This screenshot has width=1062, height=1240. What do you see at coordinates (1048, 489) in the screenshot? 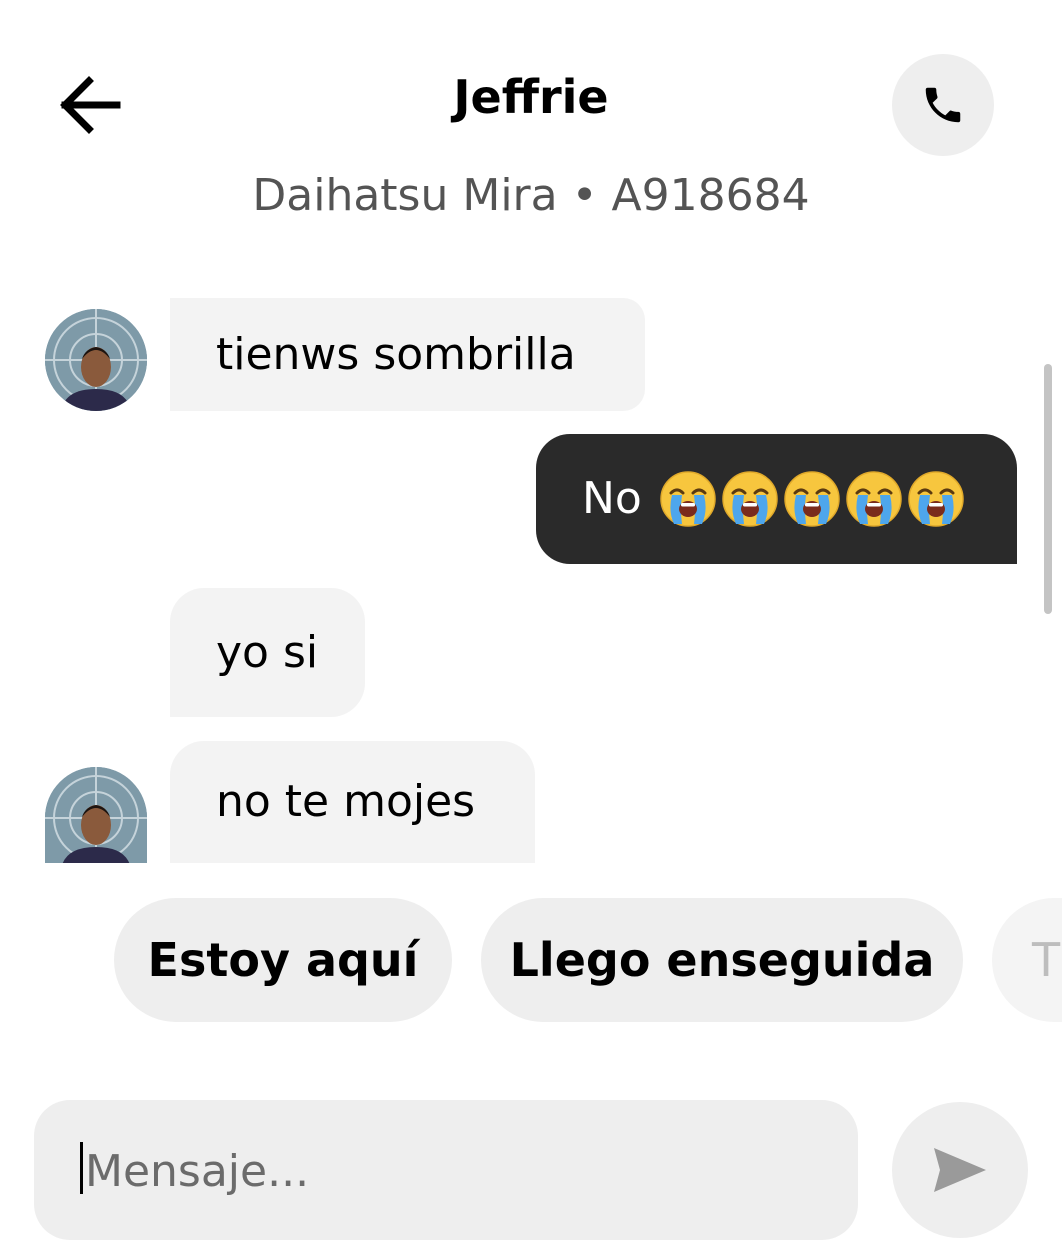
I see `scrollbar` at bounding box center [1048, 489].